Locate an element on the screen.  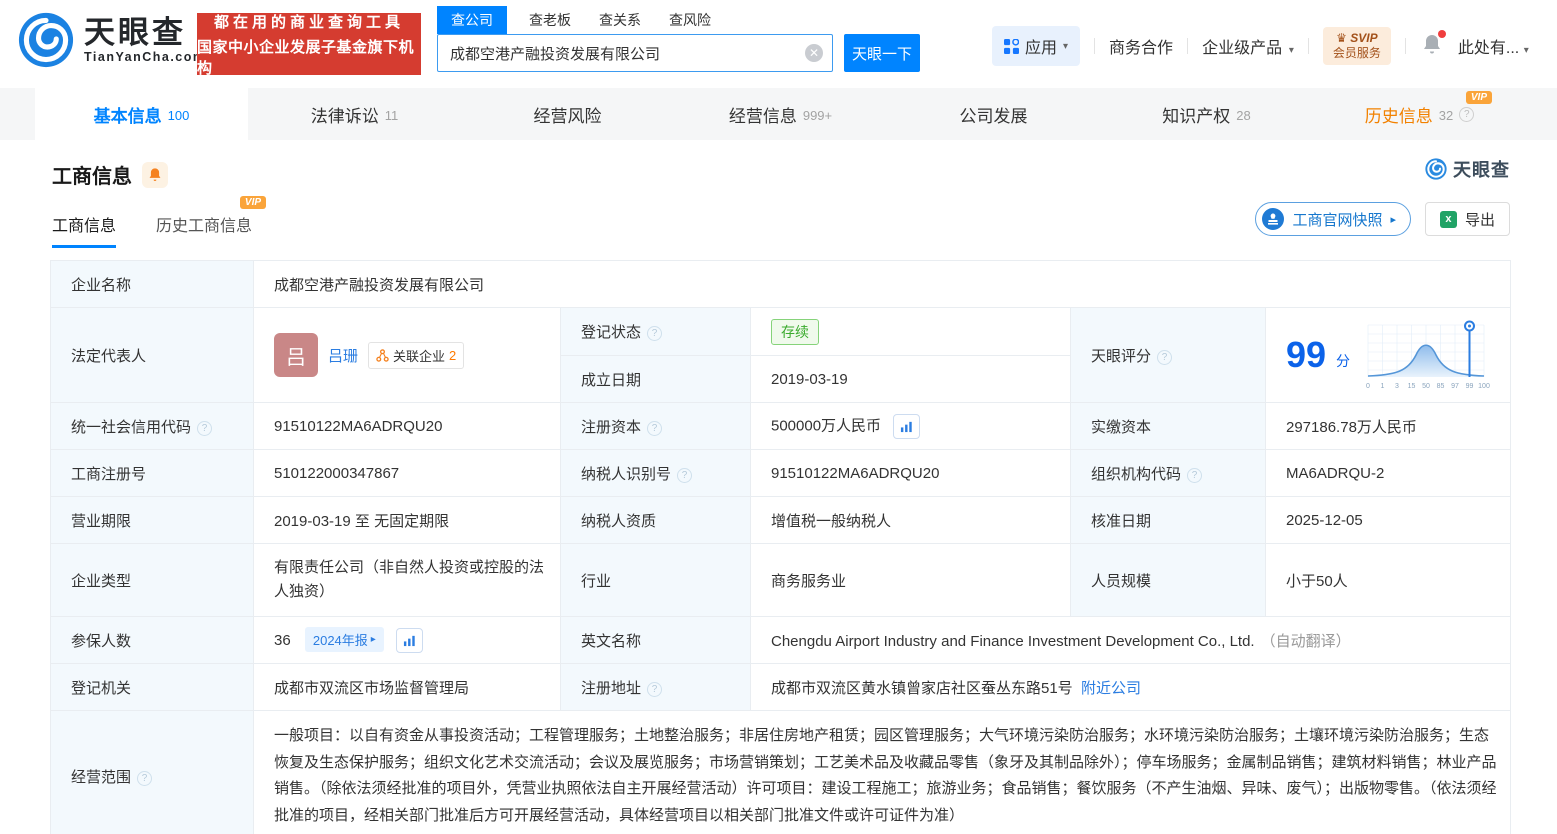
reg-capital-value: 500000万人民币 is located at coordinates (910, 426).